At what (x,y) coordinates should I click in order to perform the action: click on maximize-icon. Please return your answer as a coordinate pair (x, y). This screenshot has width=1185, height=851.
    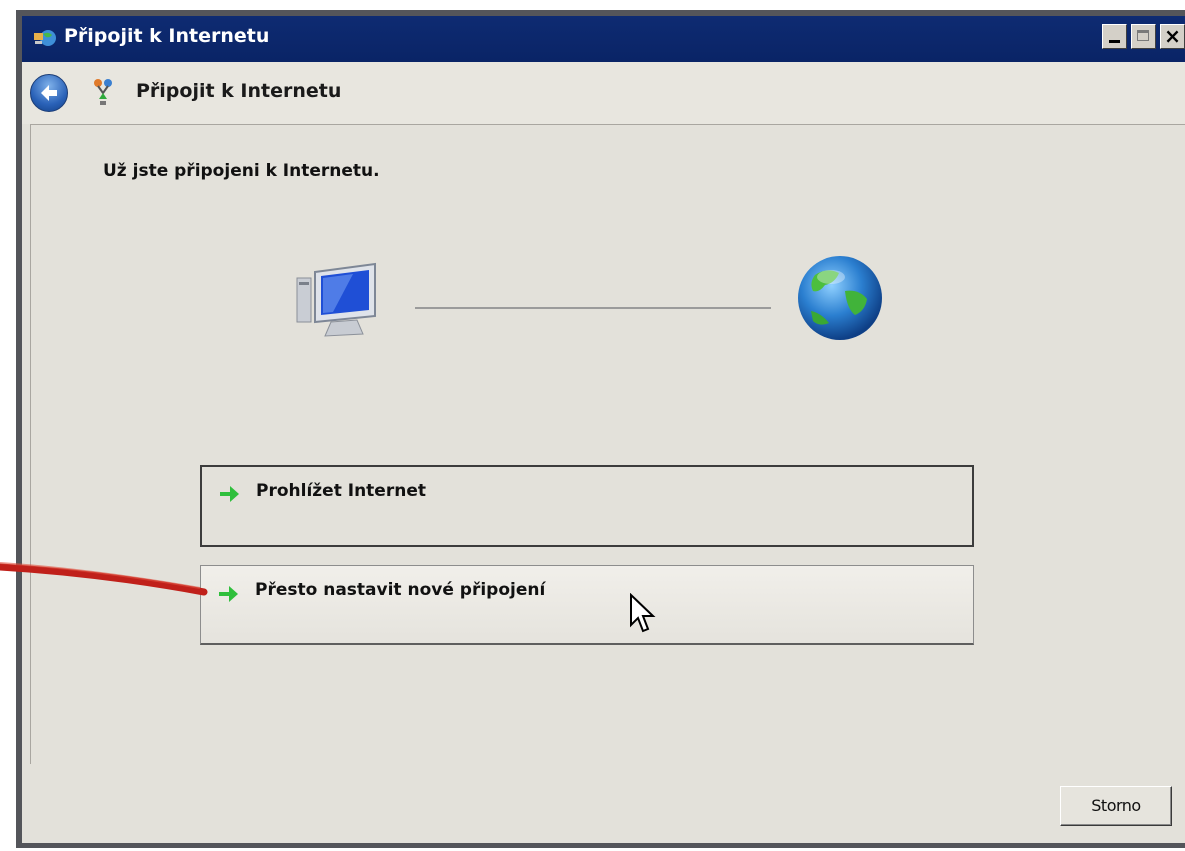
    Looking at the image, I should click on (1143, 35).